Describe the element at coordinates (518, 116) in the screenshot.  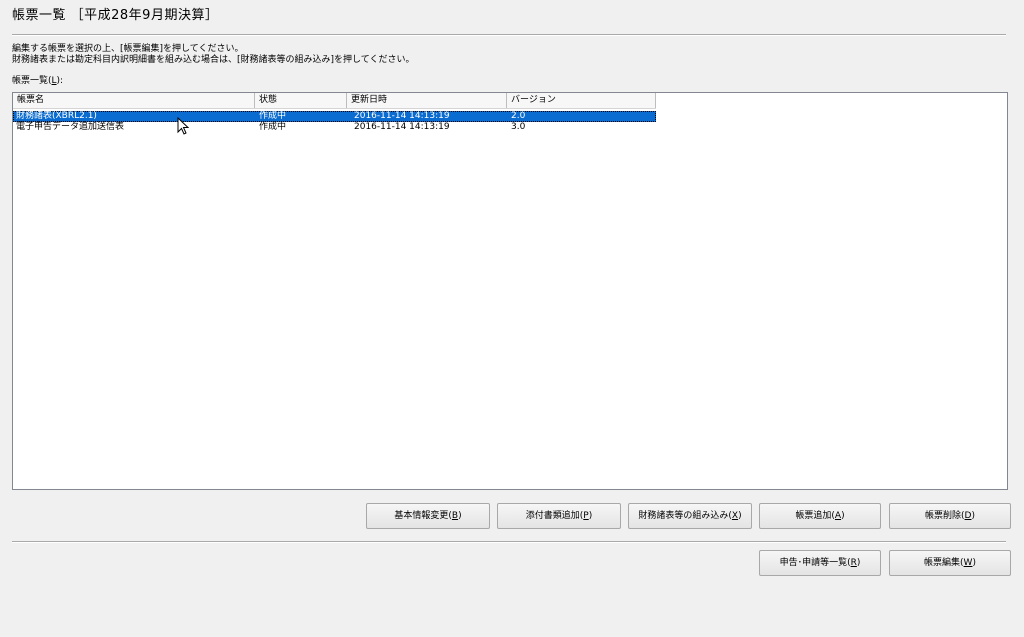
I see `cell-version: 2.0` at that location.